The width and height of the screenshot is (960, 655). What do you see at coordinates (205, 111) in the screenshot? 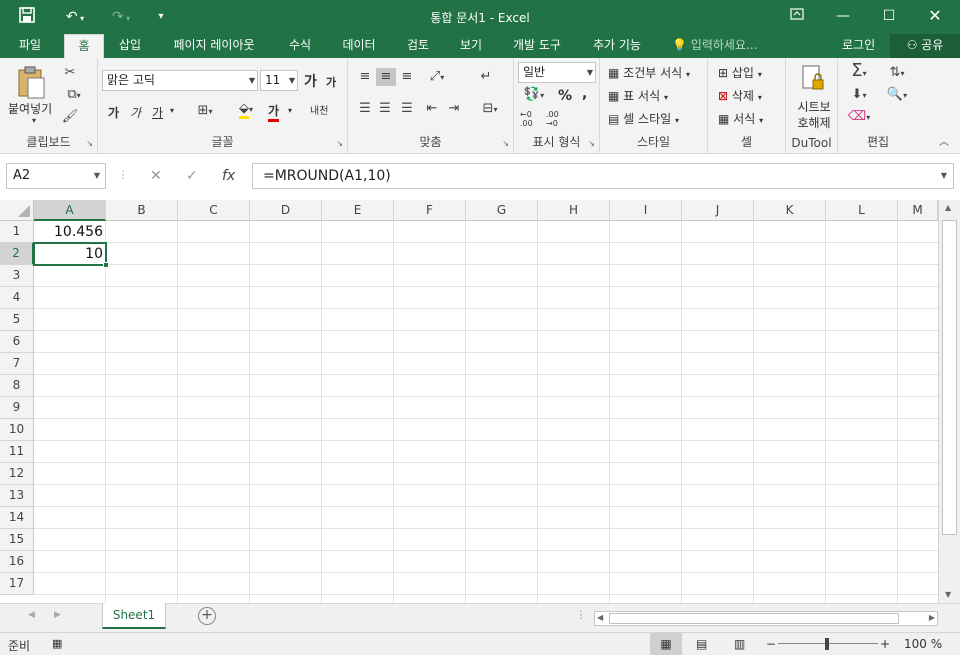
I see `borders-icon: ⊞▾` at bounding box center [205, 111].